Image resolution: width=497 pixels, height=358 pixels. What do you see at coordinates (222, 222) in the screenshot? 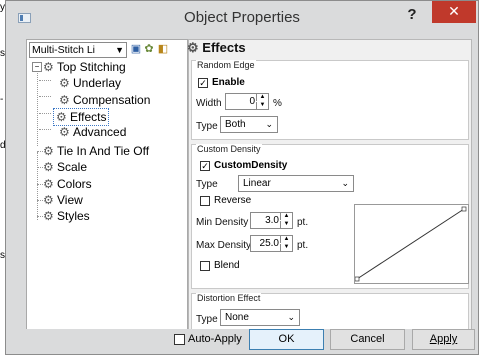
I see `min-density-label: Min Density` at bounding box center [222, 222].